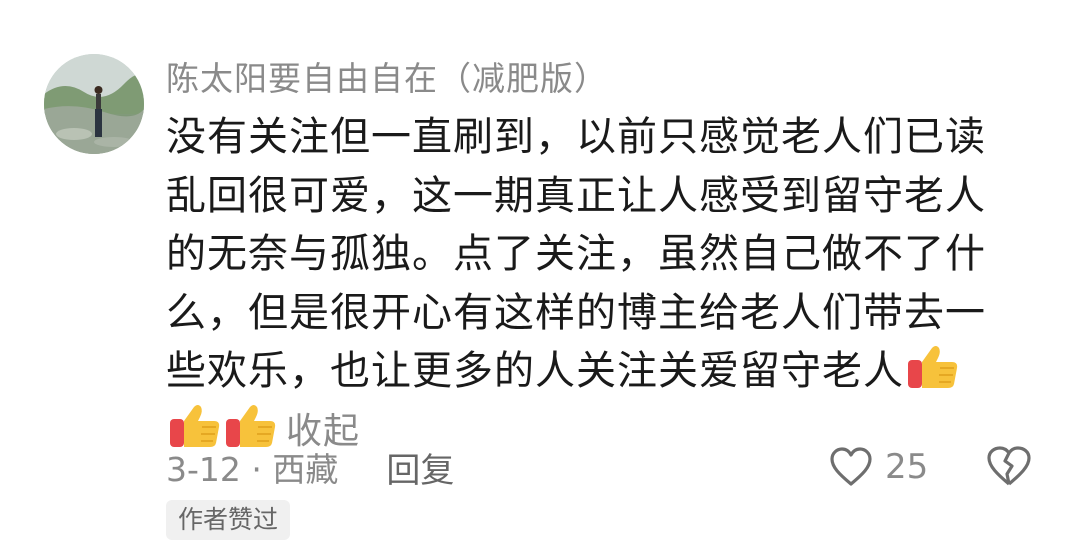 The height and width of the screenshot is (560, 1071). What do you see at coordinates (878, 467) in the screenshot?
I see `like-button: 25` at bounding box center [878, 467].